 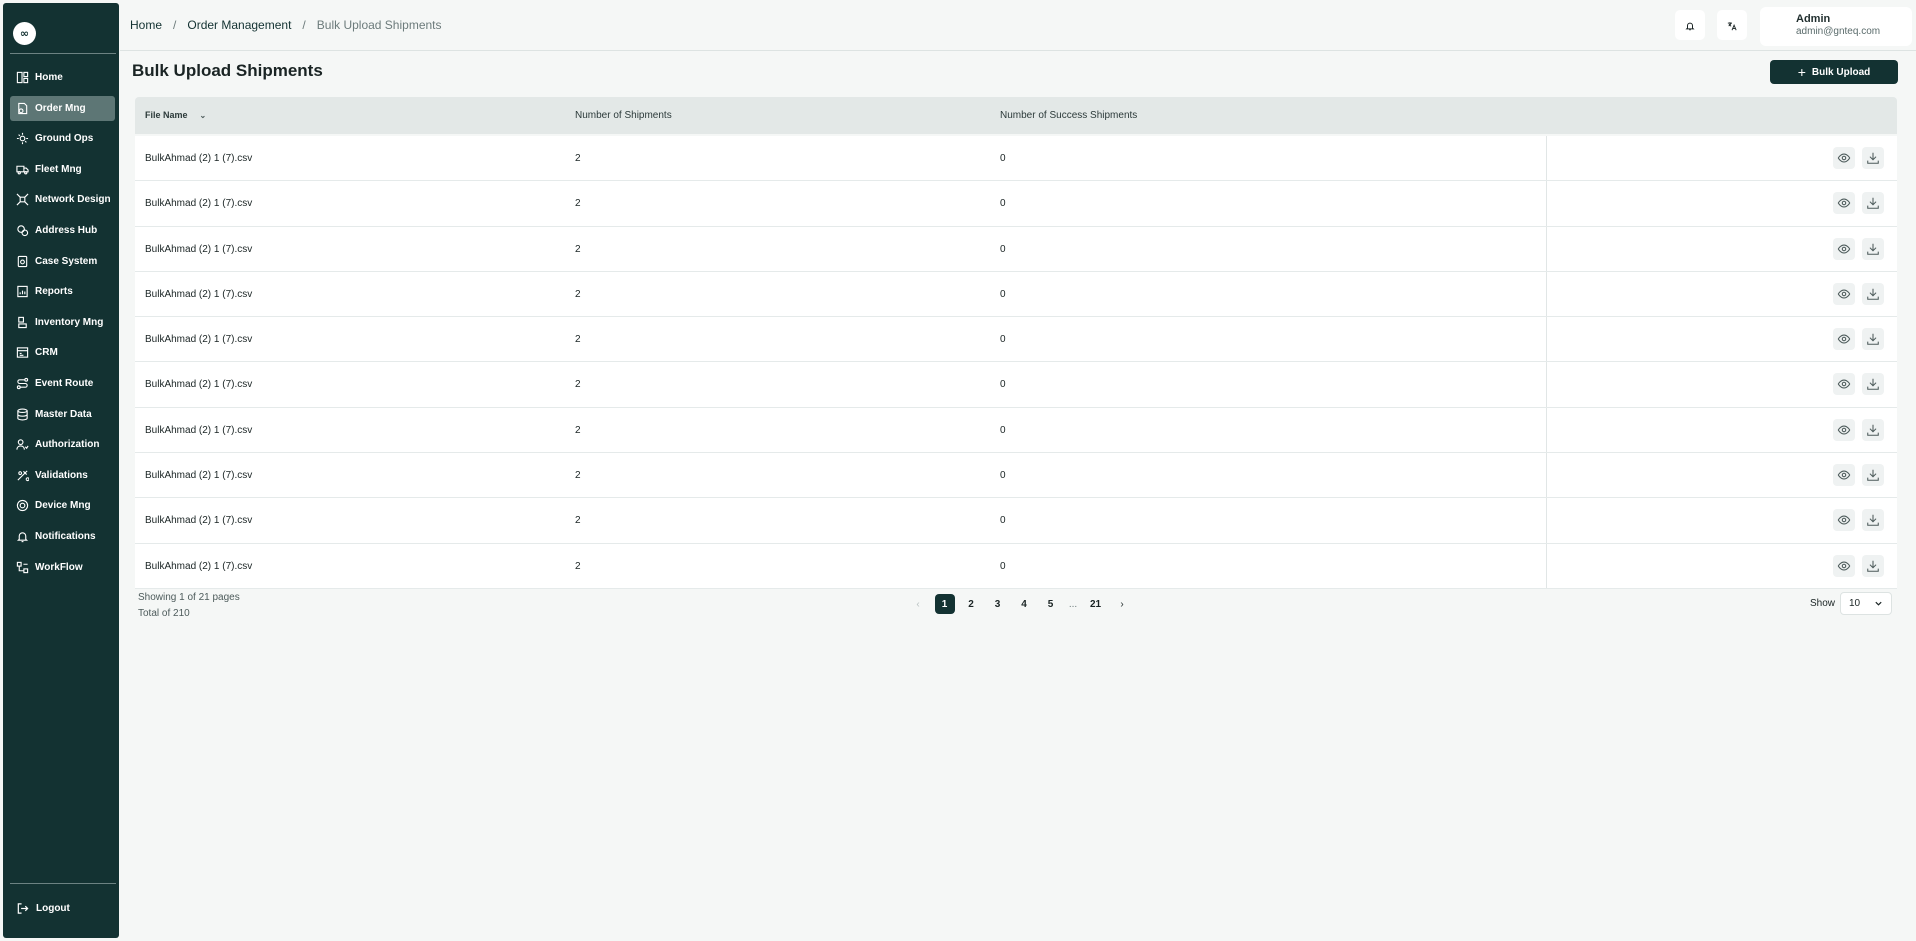 What do you see at coordinates (58, 169) in the screenshot?
I see `sidebar-item-label: Fleet Mng` at bounding box center [58, 169].